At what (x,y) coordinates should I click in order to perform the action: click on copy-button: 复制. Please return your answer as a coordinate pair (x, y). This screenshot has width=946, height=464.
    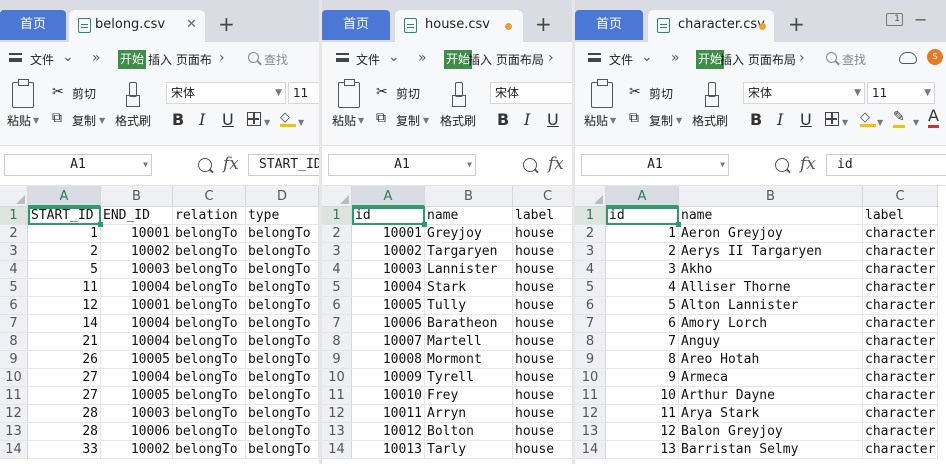
    Looking at the image, I should click on (84, 120).